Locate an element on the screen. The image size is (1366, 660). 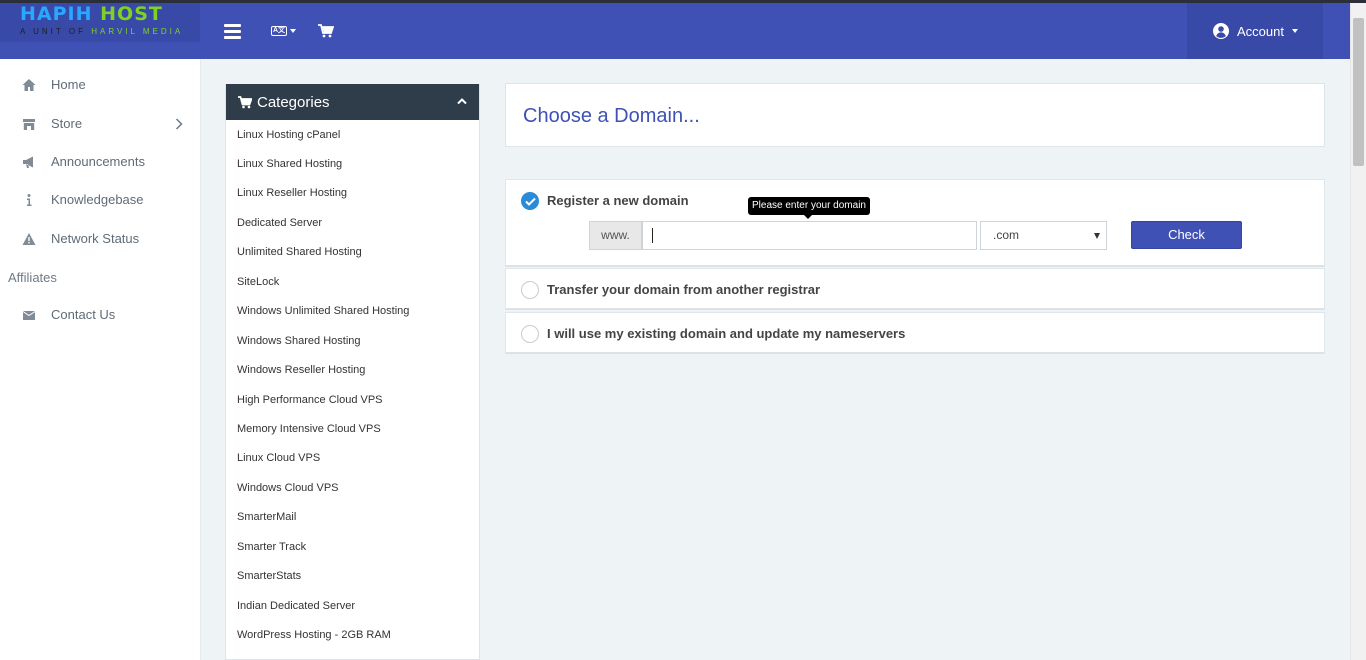
sidebar-item-network-status: Network Status is located at coordinates (100, 239).